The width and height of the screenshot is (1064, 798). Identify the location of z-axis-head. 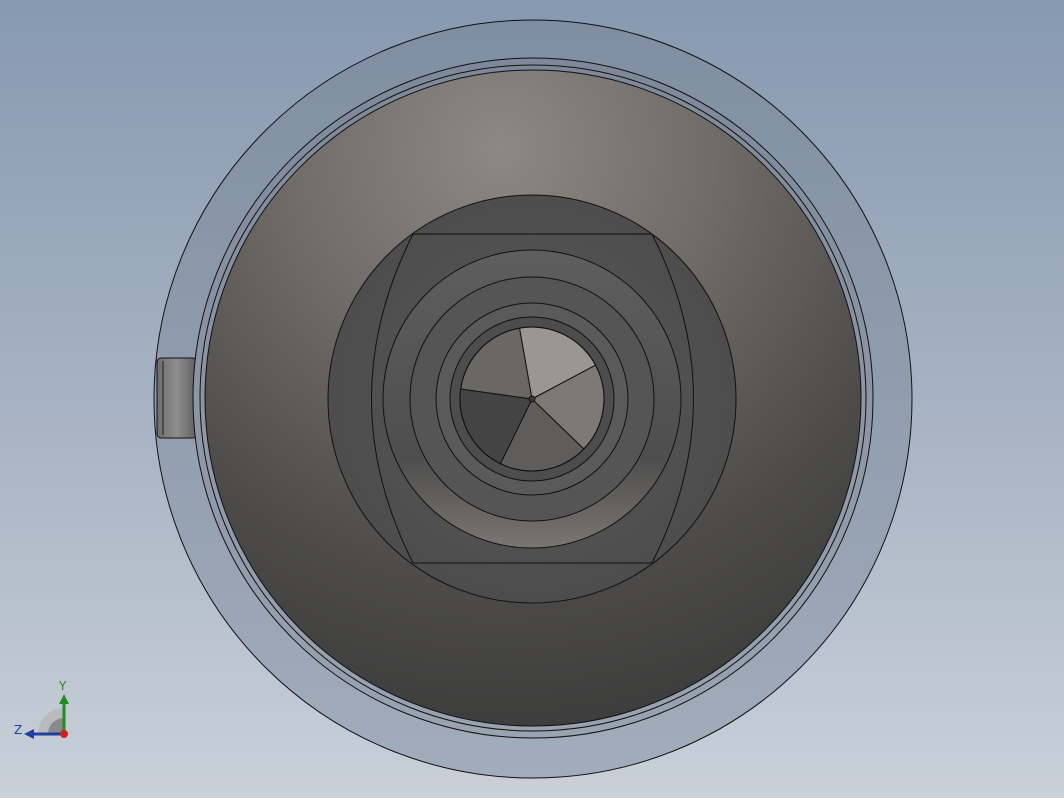
(29, 734).